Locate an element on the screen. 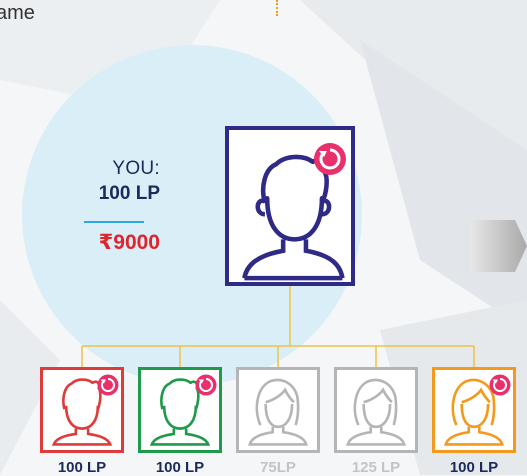 The height and width of the screenshot is (476, 527). child-lp-value: 75LP is located at coordinates (278, 467).